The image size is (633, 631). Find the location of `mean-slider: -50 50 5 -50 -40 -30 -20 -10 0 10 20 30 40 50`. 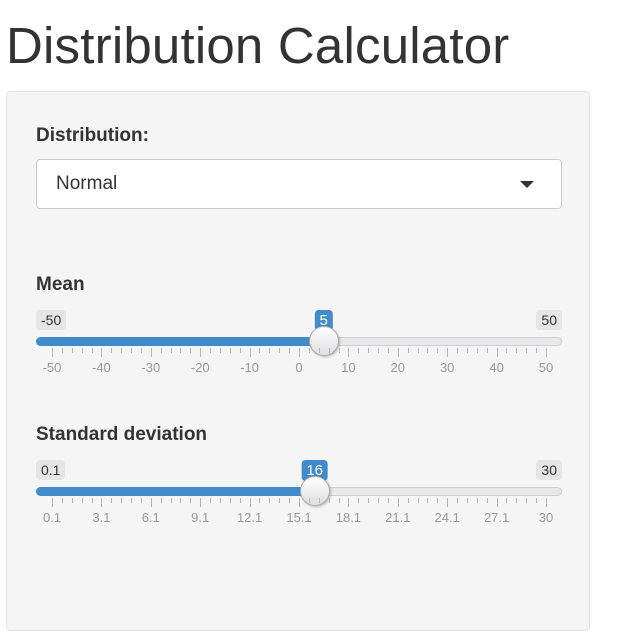

mean-slider: -50 50 5 -50 -40 -30 -20 -10 0 10 20 30 40 50 is located at coordinates (299, 350).